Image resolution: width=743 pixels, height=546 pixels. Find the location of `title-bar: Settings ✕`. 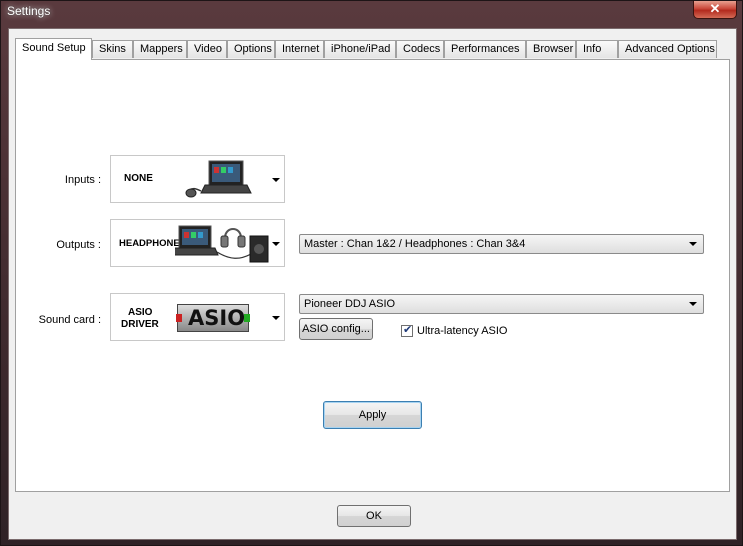

title-bar: Settings ✕ is located at coordinates (371, 12).